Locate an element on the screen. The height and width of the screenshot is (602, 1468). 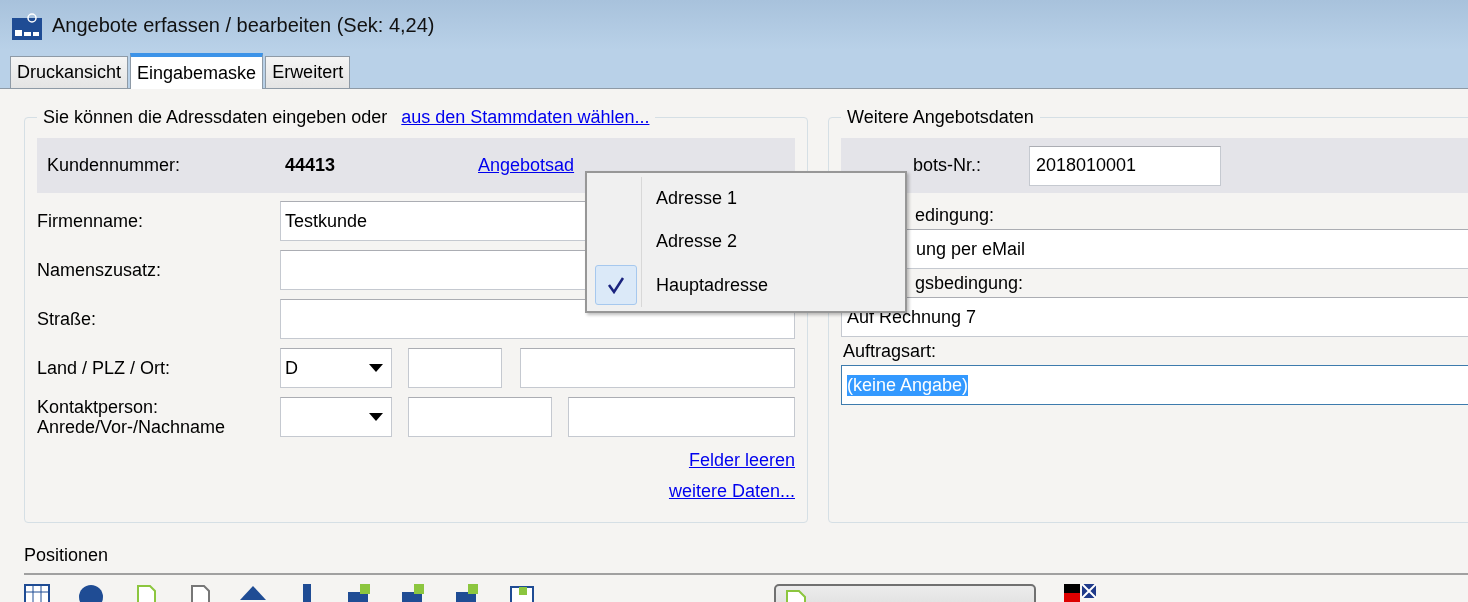
offer-number-field: 2018010001 is located at coordinates (1125, 165).